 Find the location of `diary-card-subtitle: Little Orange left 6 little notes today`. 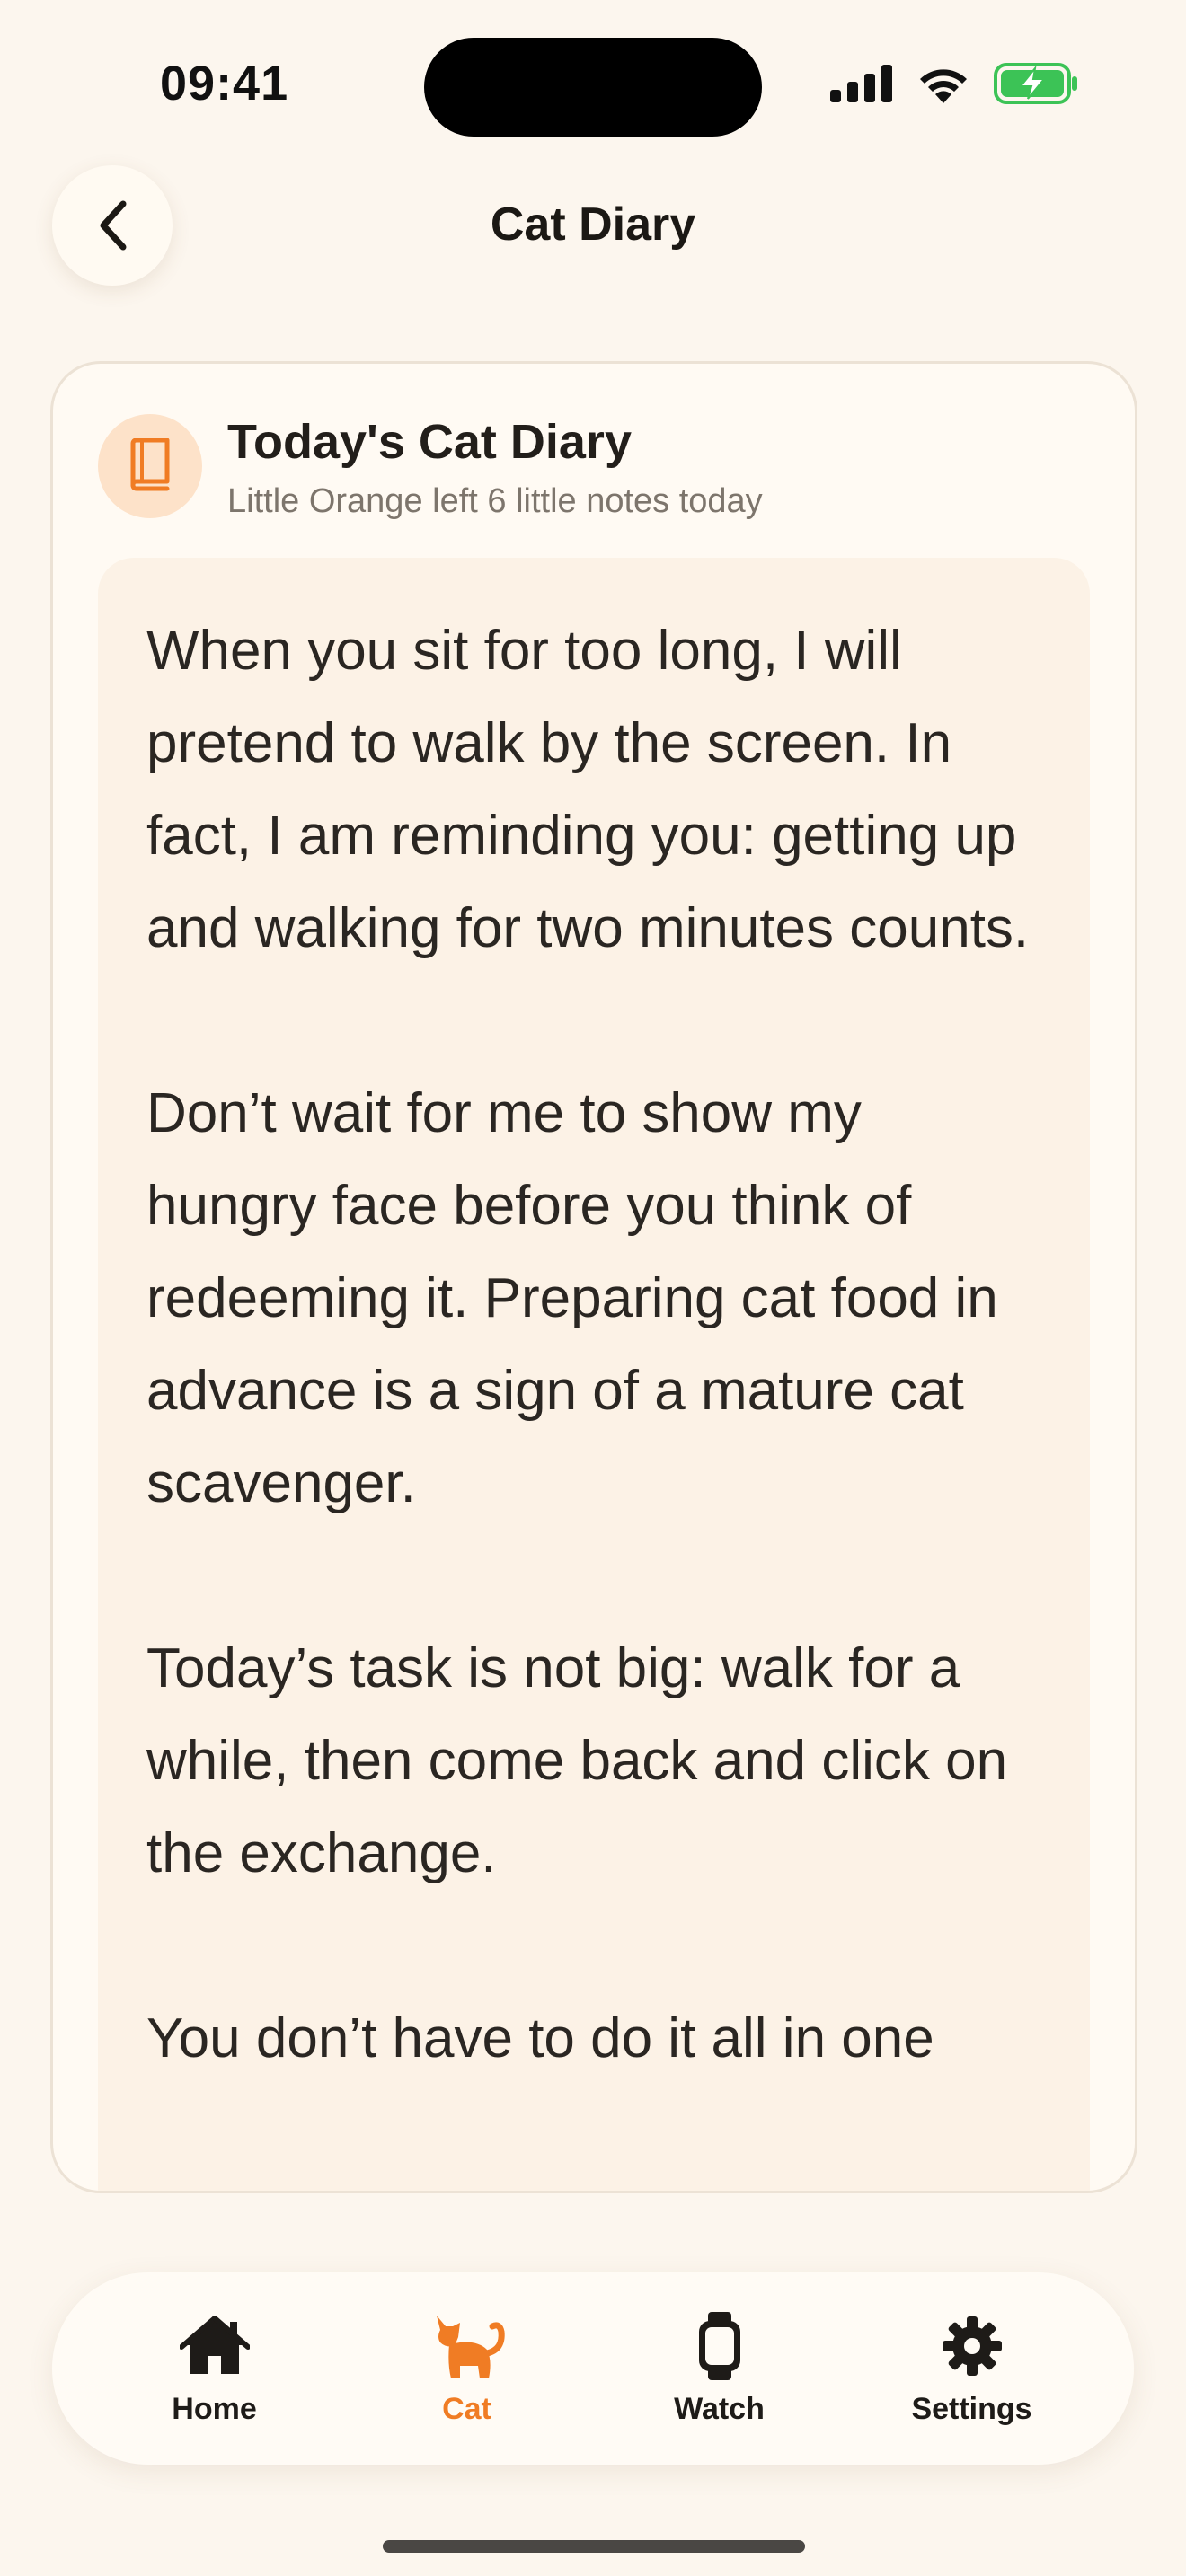

diary-card-subtitle: Little Orange left 6 little notes today is located at coordinates (495, 501).